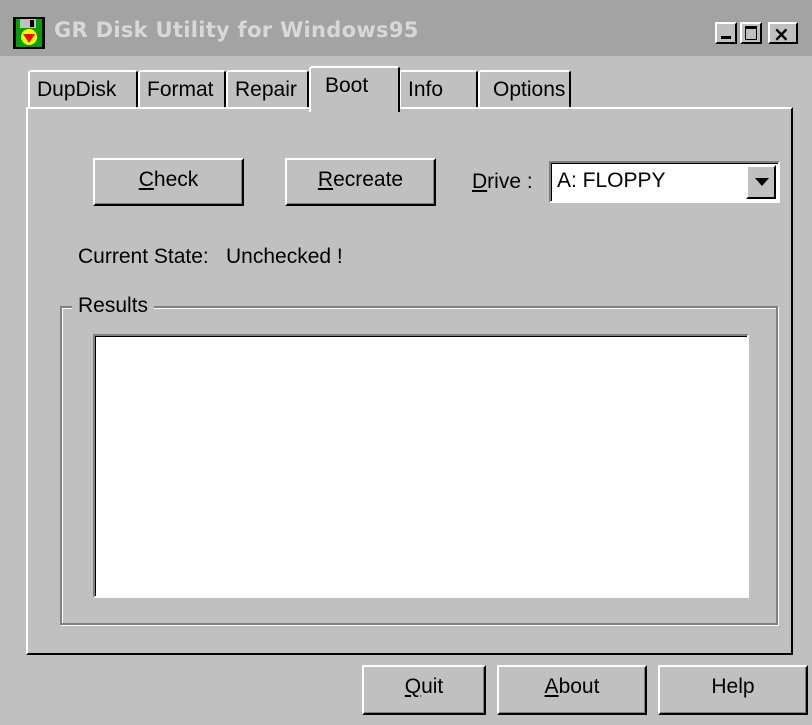 The image size is (812, 725). I want to click on recreate-button: Recreate, so click(360, 182).